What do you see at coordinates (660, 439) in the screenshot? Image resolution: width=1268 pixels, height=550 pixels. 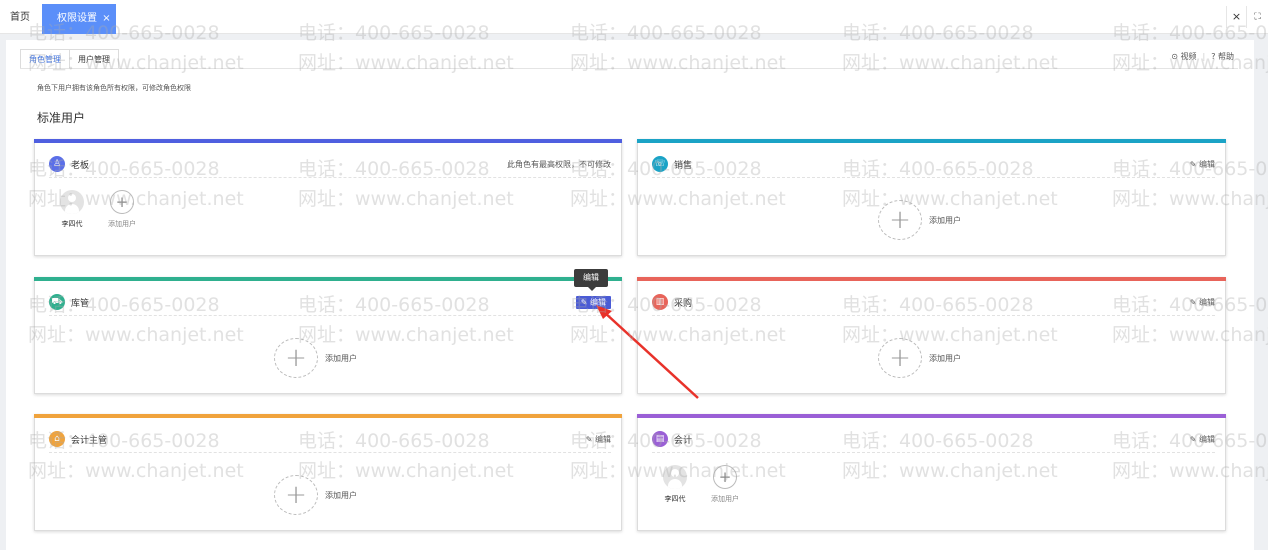 I see `calculator-icon: ▤` at bounding box center [660, 439].